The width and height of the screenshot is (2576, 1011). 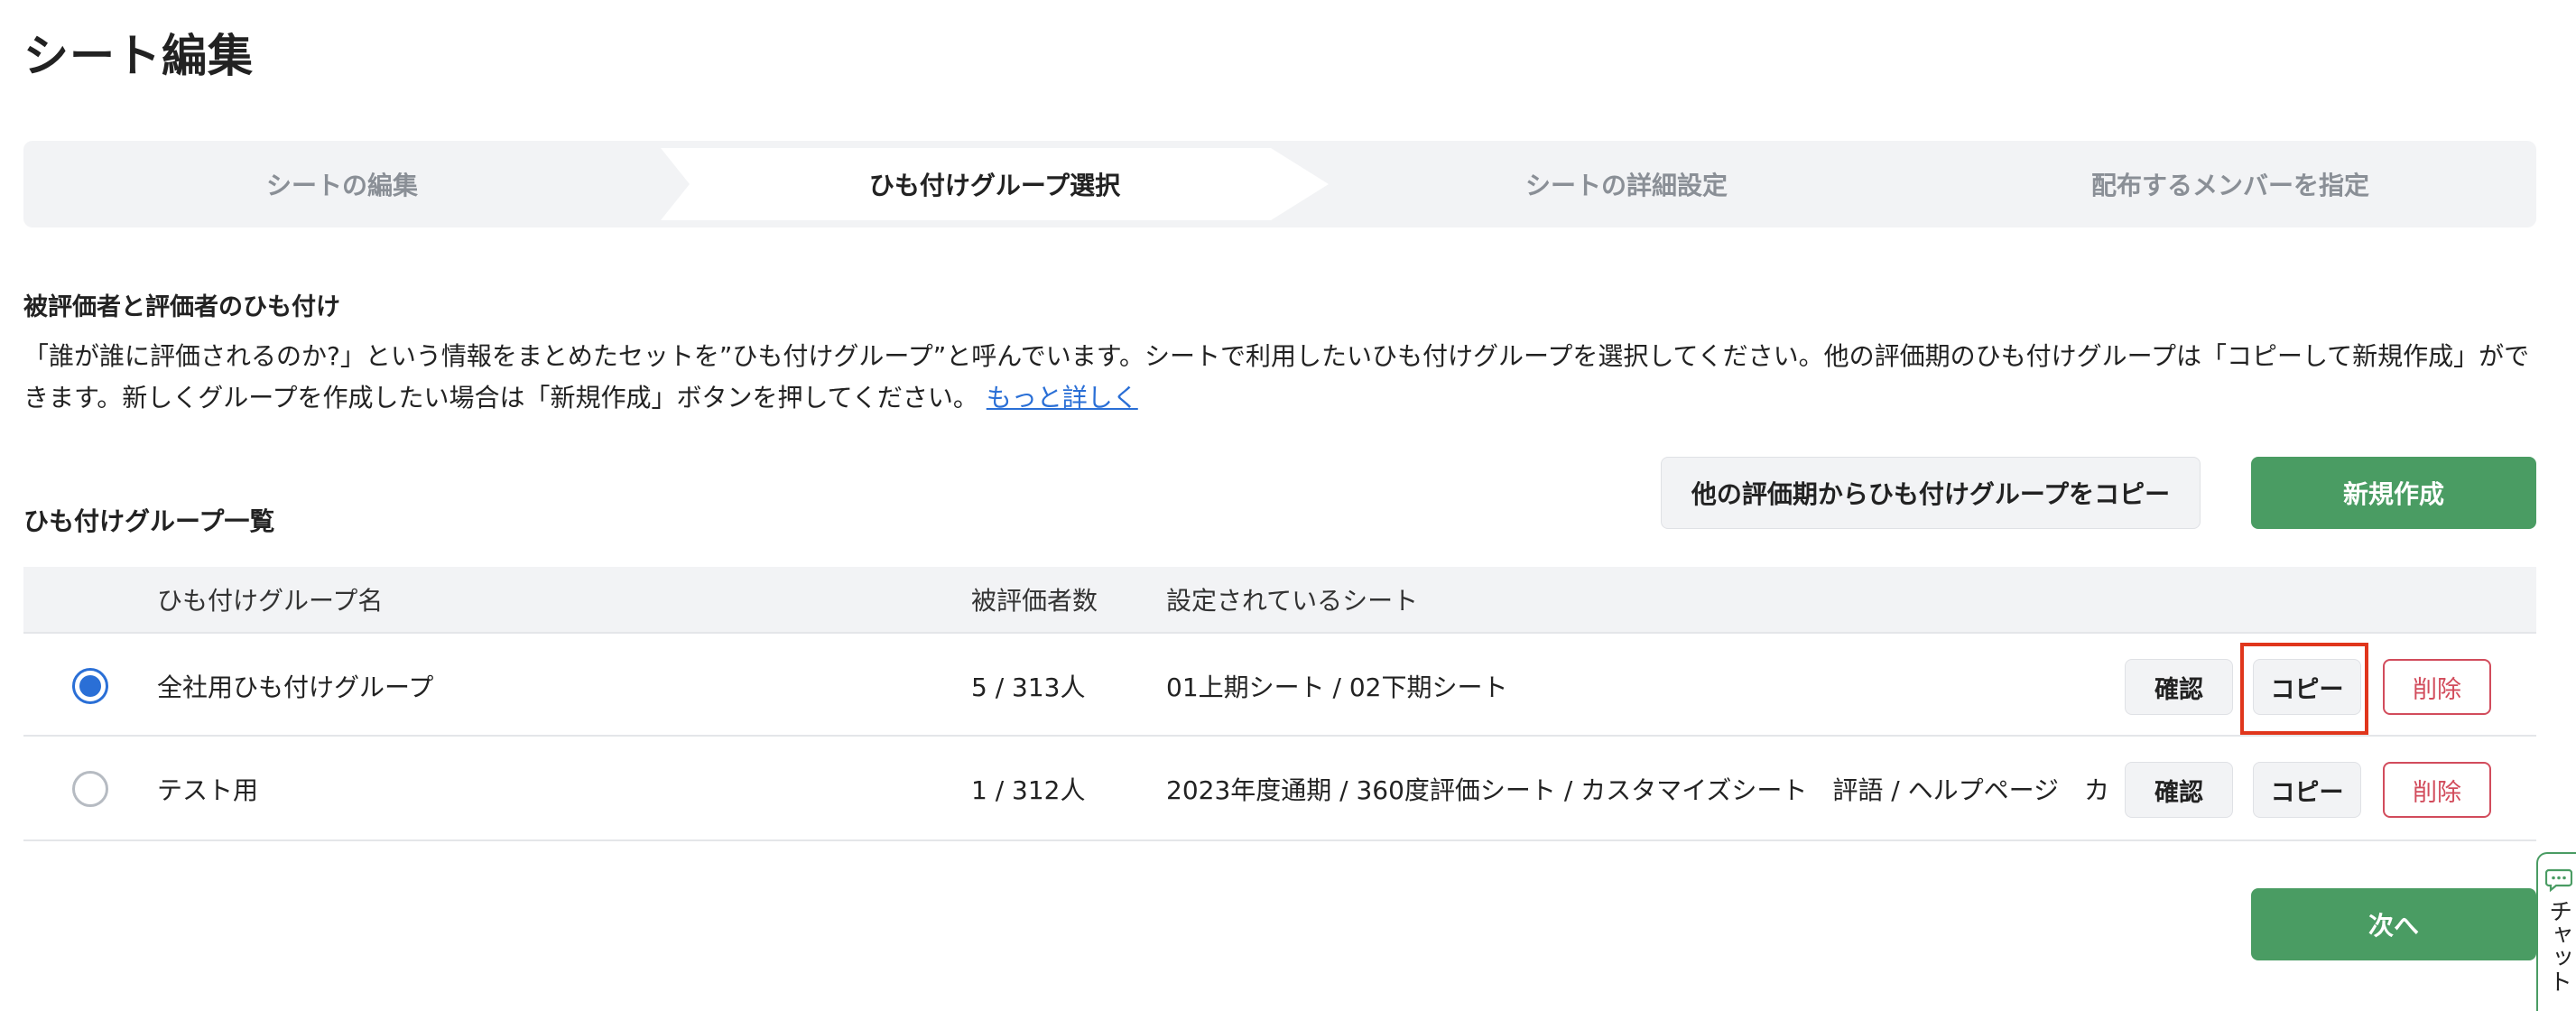 I want to click on new-create-button: 新規作成, so click(x=2393, y=493).